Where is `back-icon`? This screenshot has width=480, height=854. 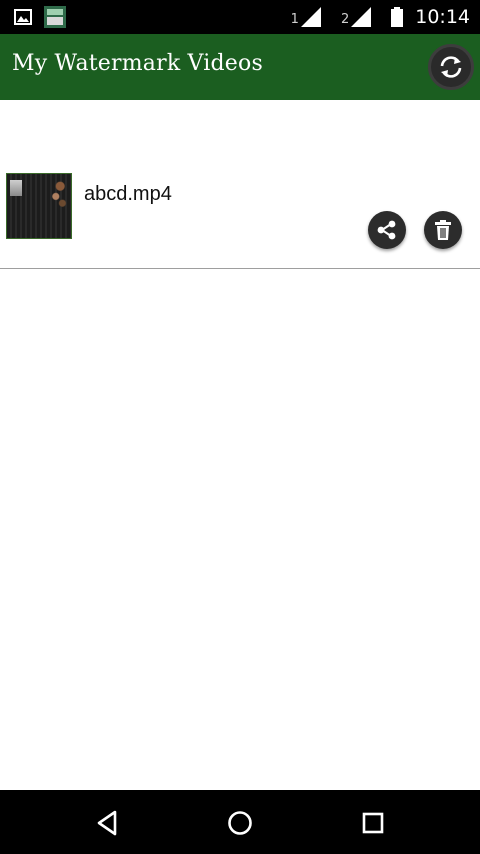
back-icon is located at coordinates (107, 823).